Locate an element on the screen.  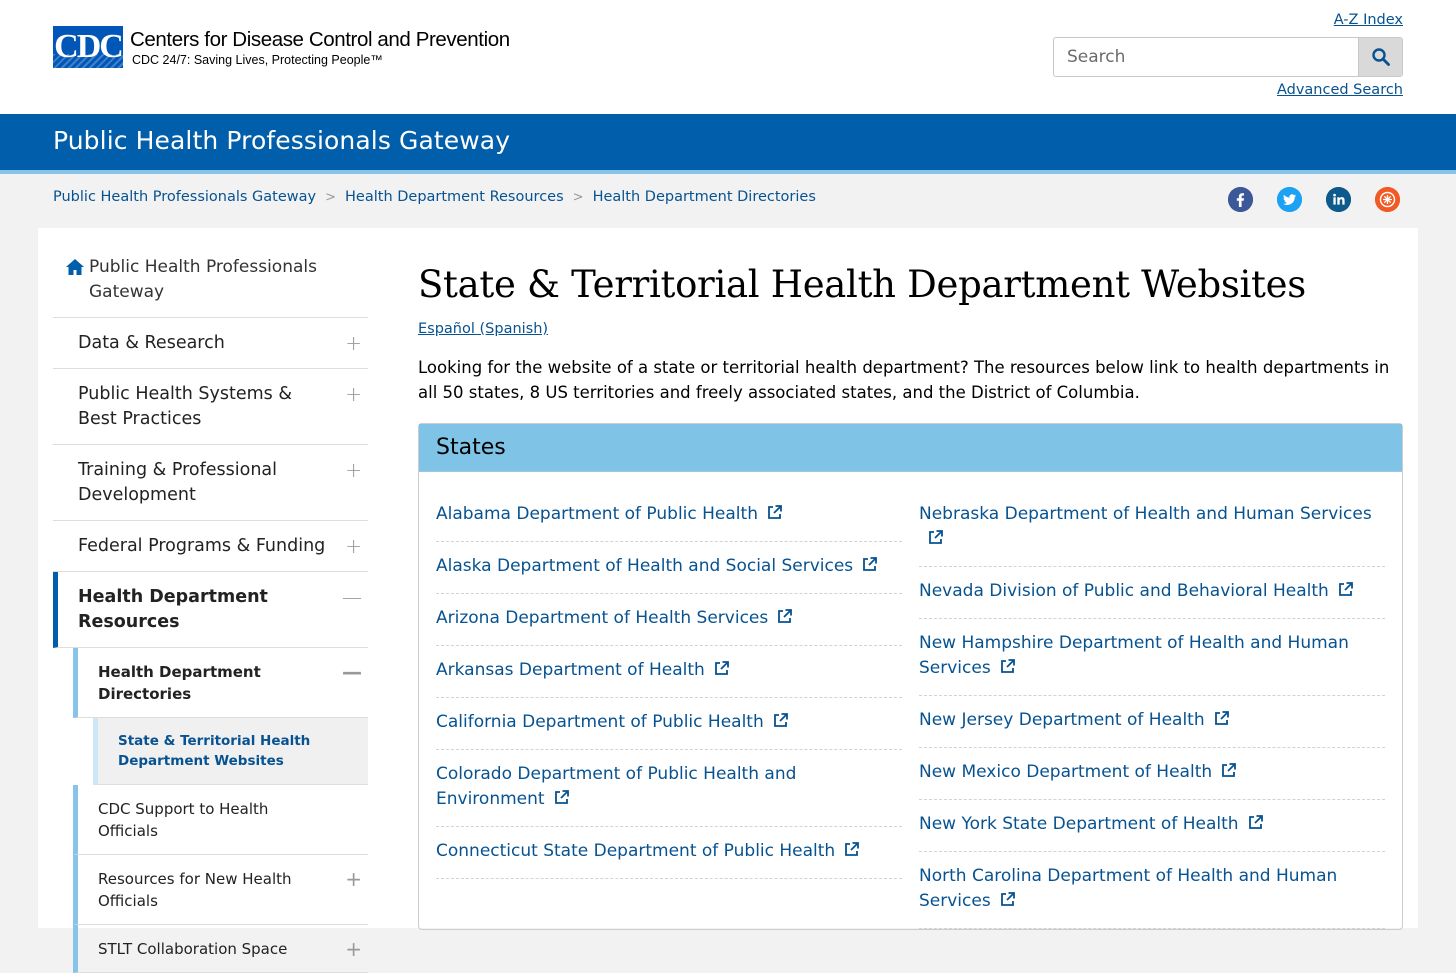
twitter-icon is located at coordinates (1289, 199).